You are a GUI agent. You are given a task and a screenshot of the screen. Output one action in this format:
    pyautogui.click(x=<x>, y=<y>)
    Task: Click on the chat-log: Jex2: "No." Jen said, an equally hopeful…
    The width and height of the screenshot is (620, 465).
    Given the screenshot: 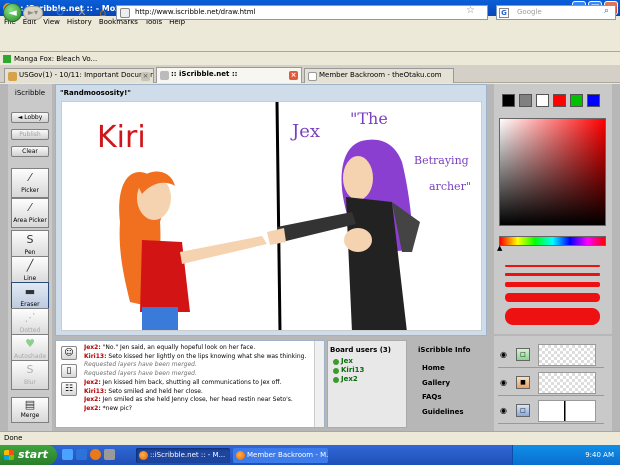 What is the action you would take?
    pyautogui.click(x=198, y=384)
    